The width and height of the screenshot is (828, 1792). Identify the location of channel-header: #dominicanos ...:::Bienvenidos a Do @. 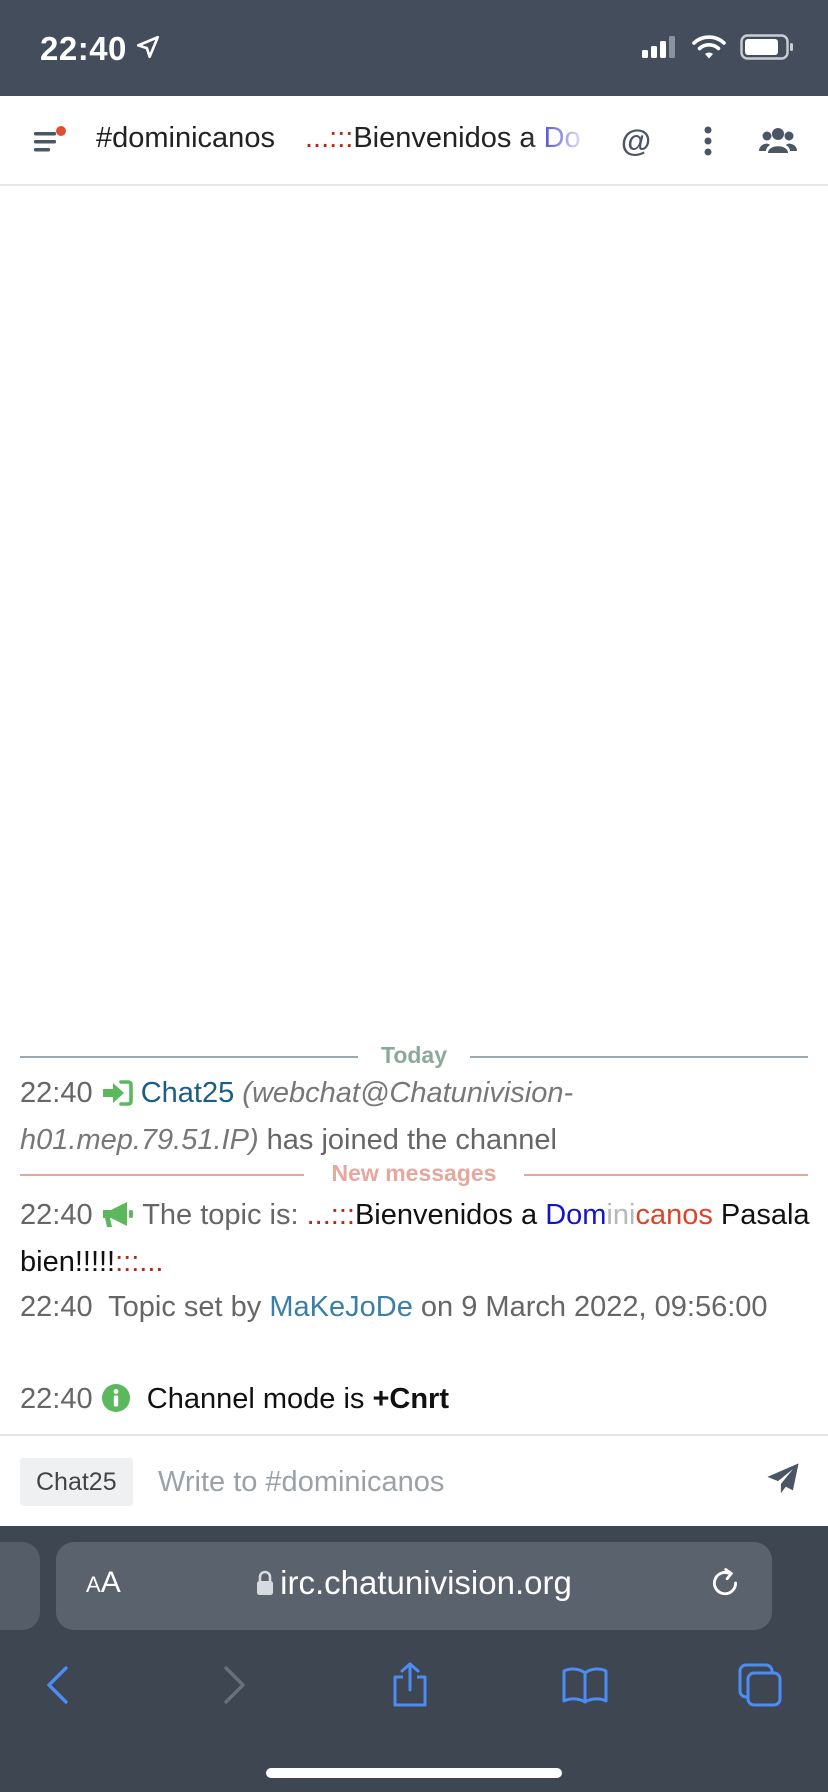
(414, 141).